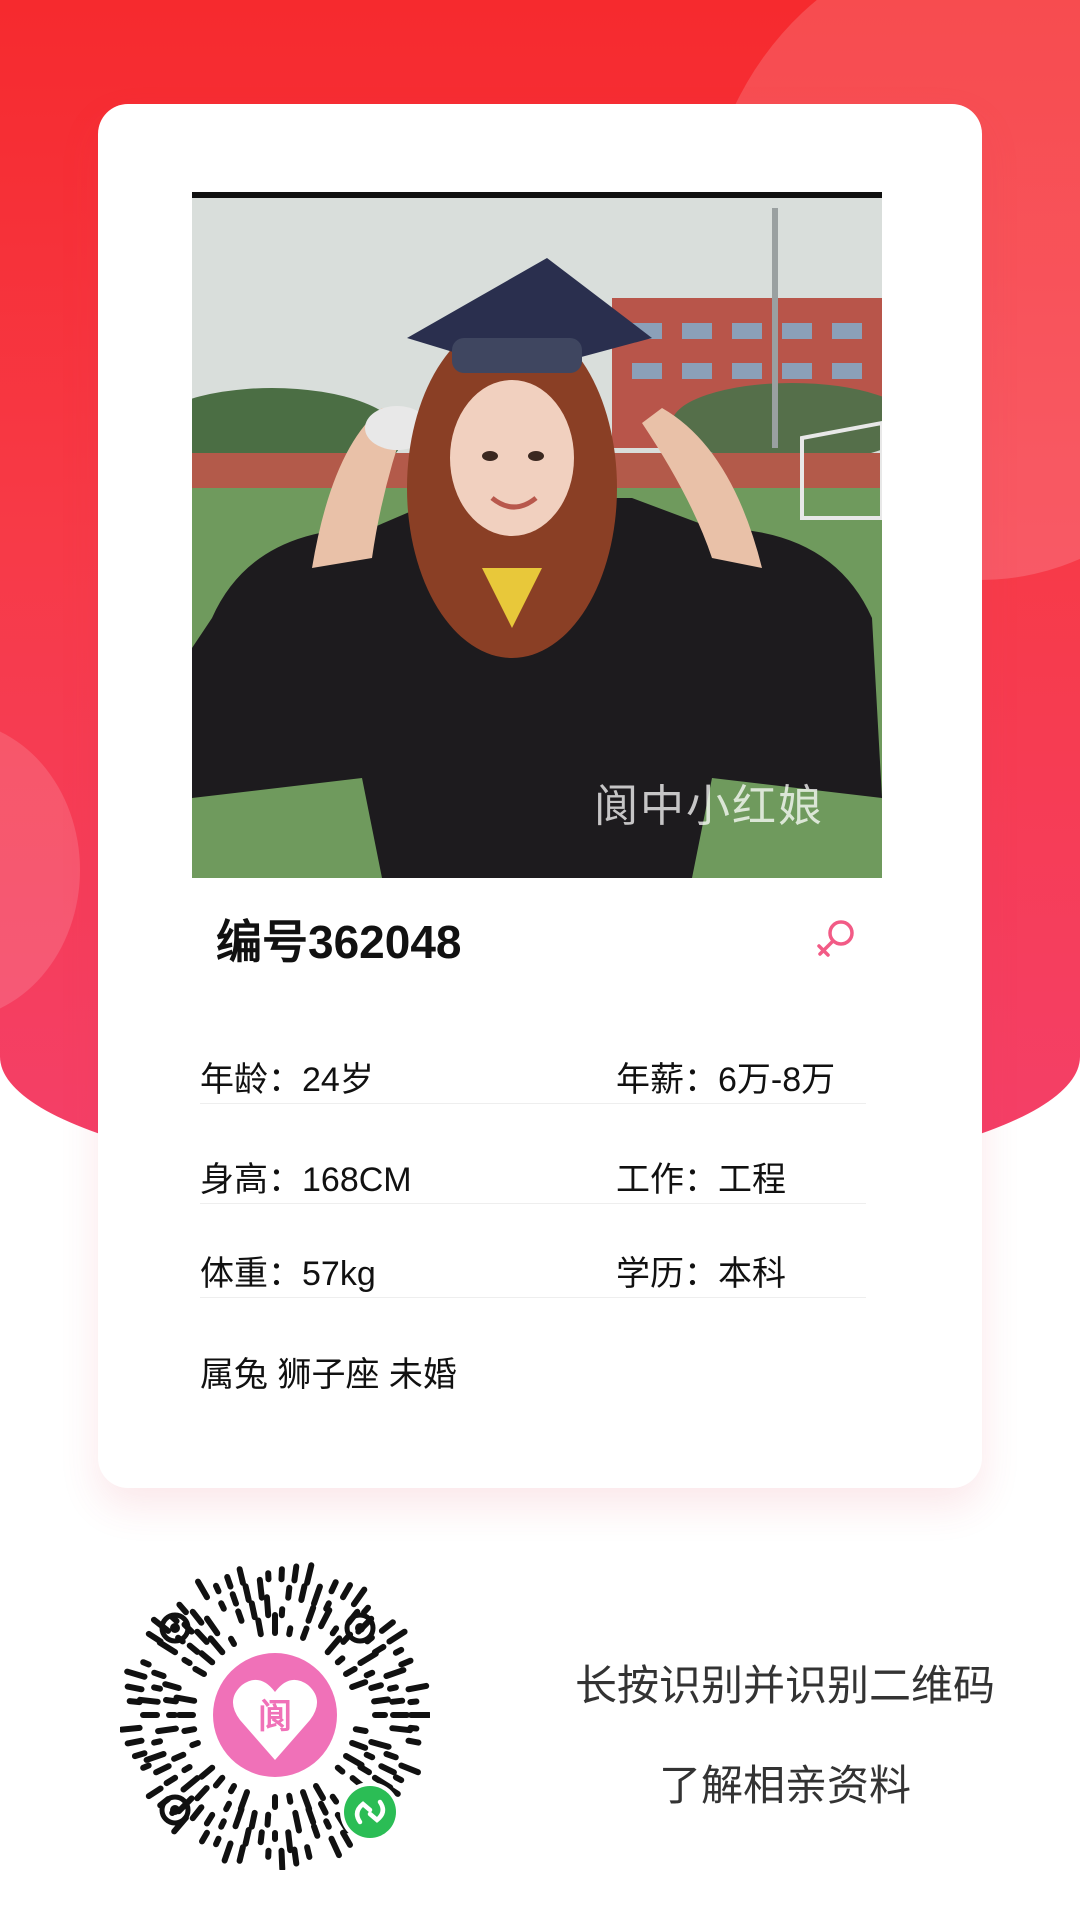 The width and height of the screenshot is (1080, 1920). Describe the element at coordinates (533, 1364) in the screenshot. I see `info-row-traits: 属兔 狮子座 未婚` at that location.